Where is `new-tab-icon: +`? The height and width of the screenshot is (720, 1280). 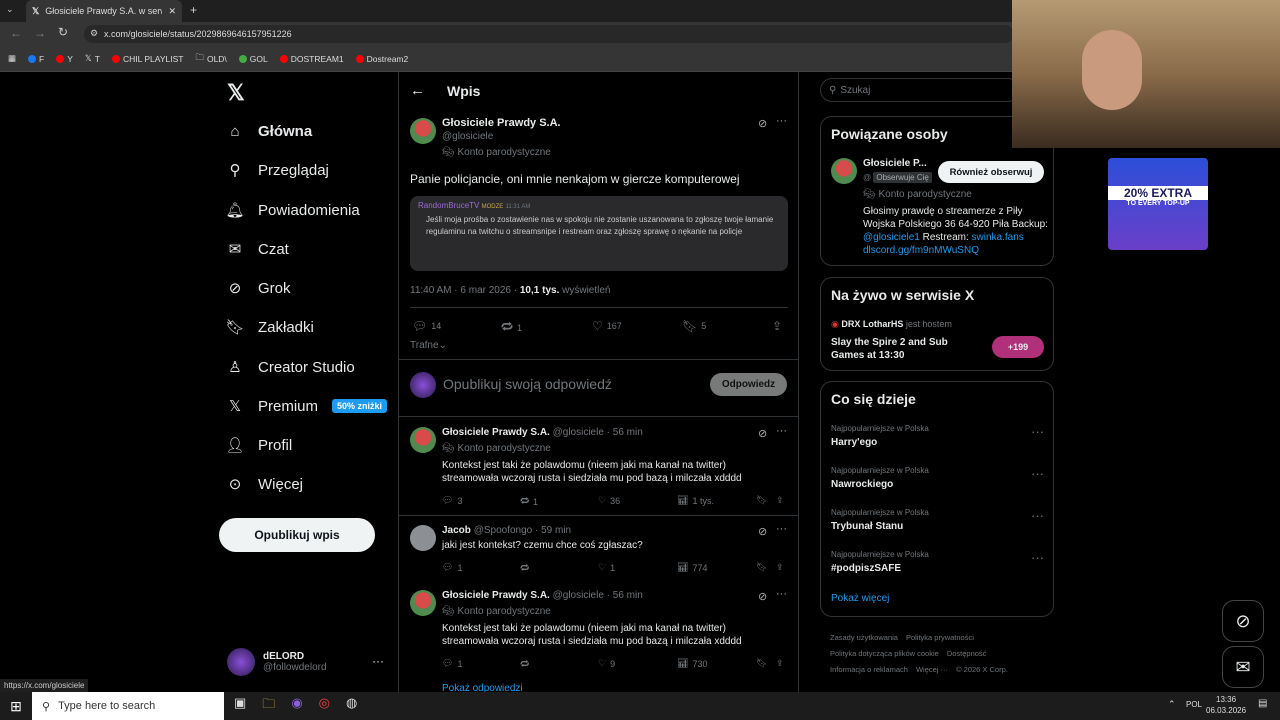
new-tab-icon: + is located at coordinates (193, 10).